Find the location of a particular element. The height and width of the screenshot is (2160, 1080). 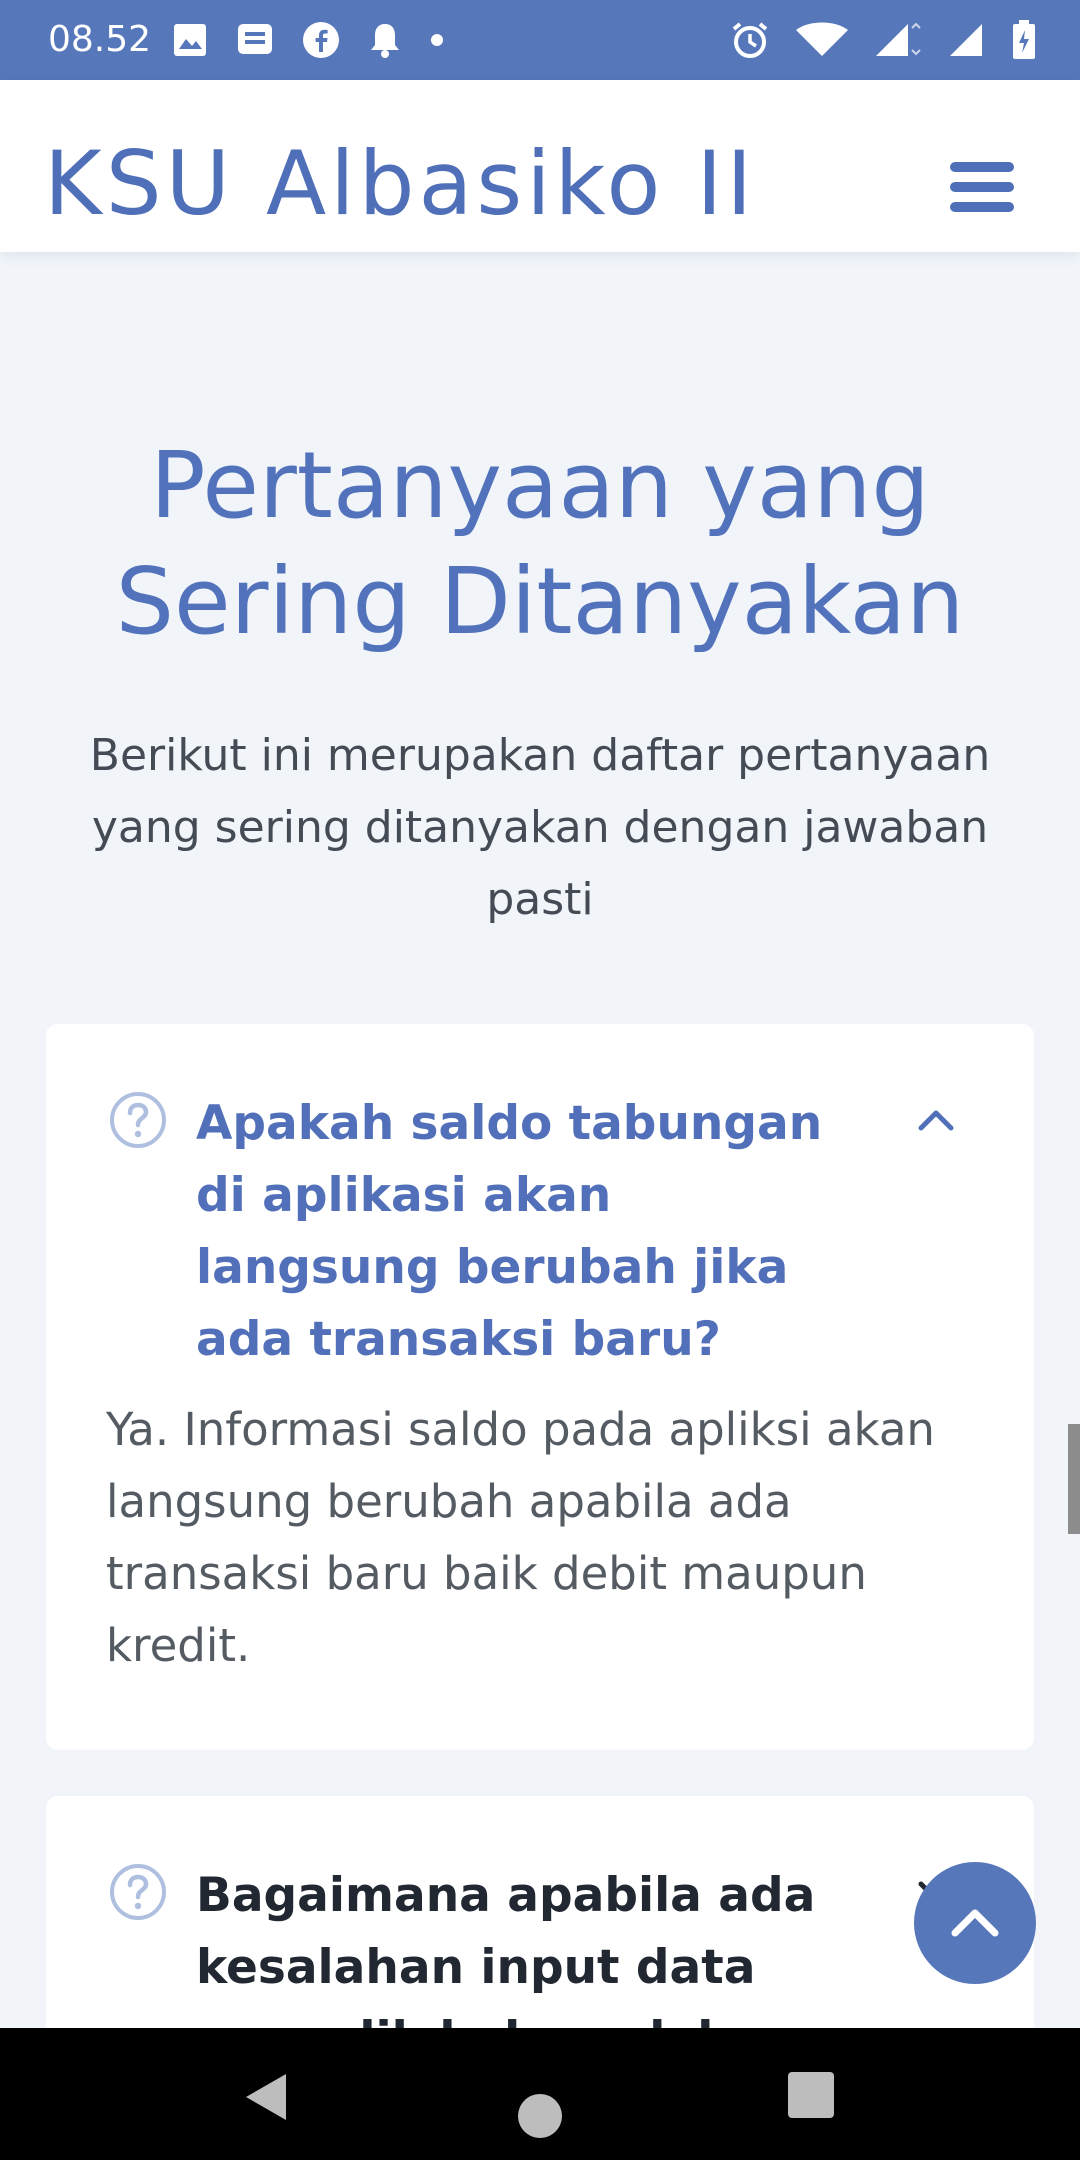

system-nav-bar is located at coordinates (540, 2094).